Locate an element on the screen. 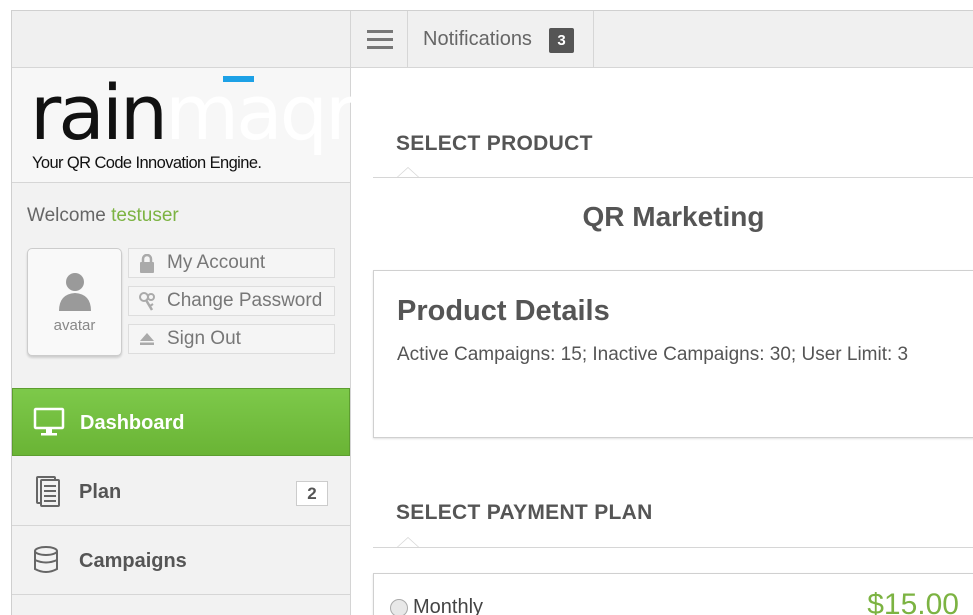  avatar-label: avatar is located at coordinates (74, 325).